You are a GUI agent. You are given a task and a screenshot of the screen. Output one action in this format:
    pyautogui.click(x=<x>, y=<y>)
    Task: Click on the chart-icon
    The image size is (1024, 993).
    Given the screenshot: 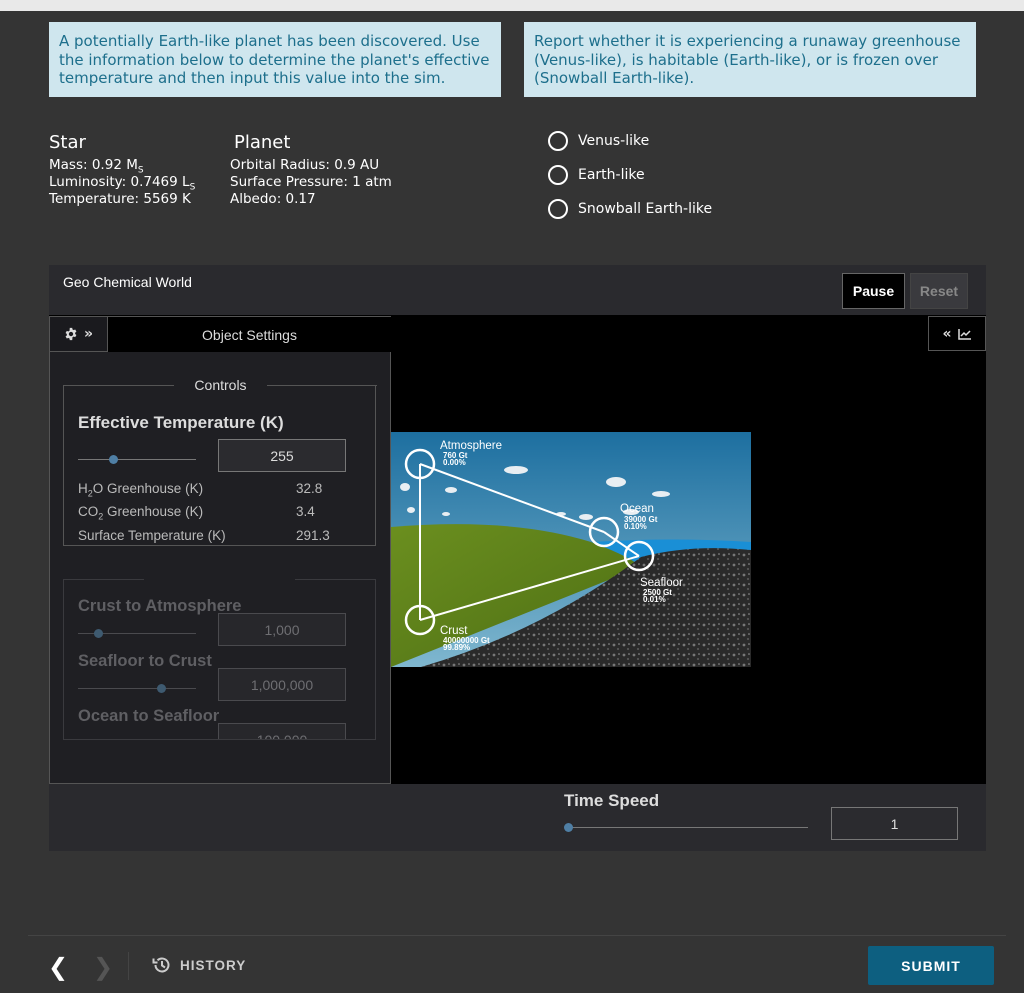 What is the action you would take?
    pyautogui.click(x=964, y=334)
    